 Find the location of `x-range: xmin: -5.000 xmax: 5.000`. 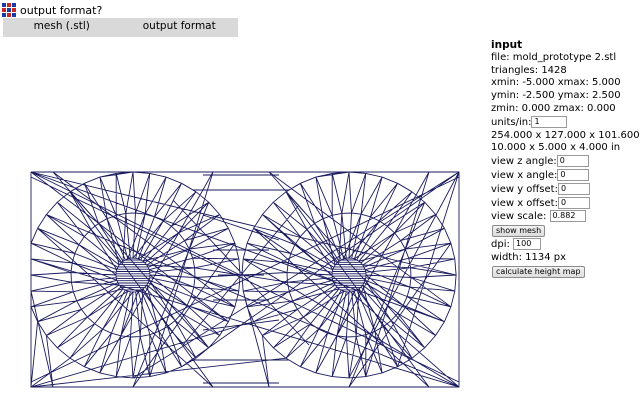

x-range: xmin: -5.000 xmax: 5.000 is located at coordinates (556, 83).